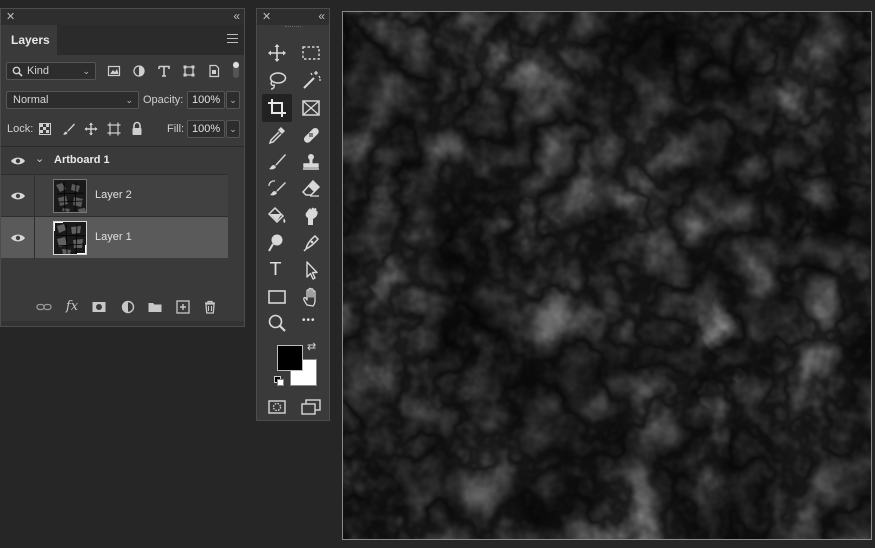 The width and height of the screenshot is (875, 548). What do you see at coordinates (311, 346) in the screenshot?
I see `swap-colors-icon: ⇄` at bounding box center [311, 346].